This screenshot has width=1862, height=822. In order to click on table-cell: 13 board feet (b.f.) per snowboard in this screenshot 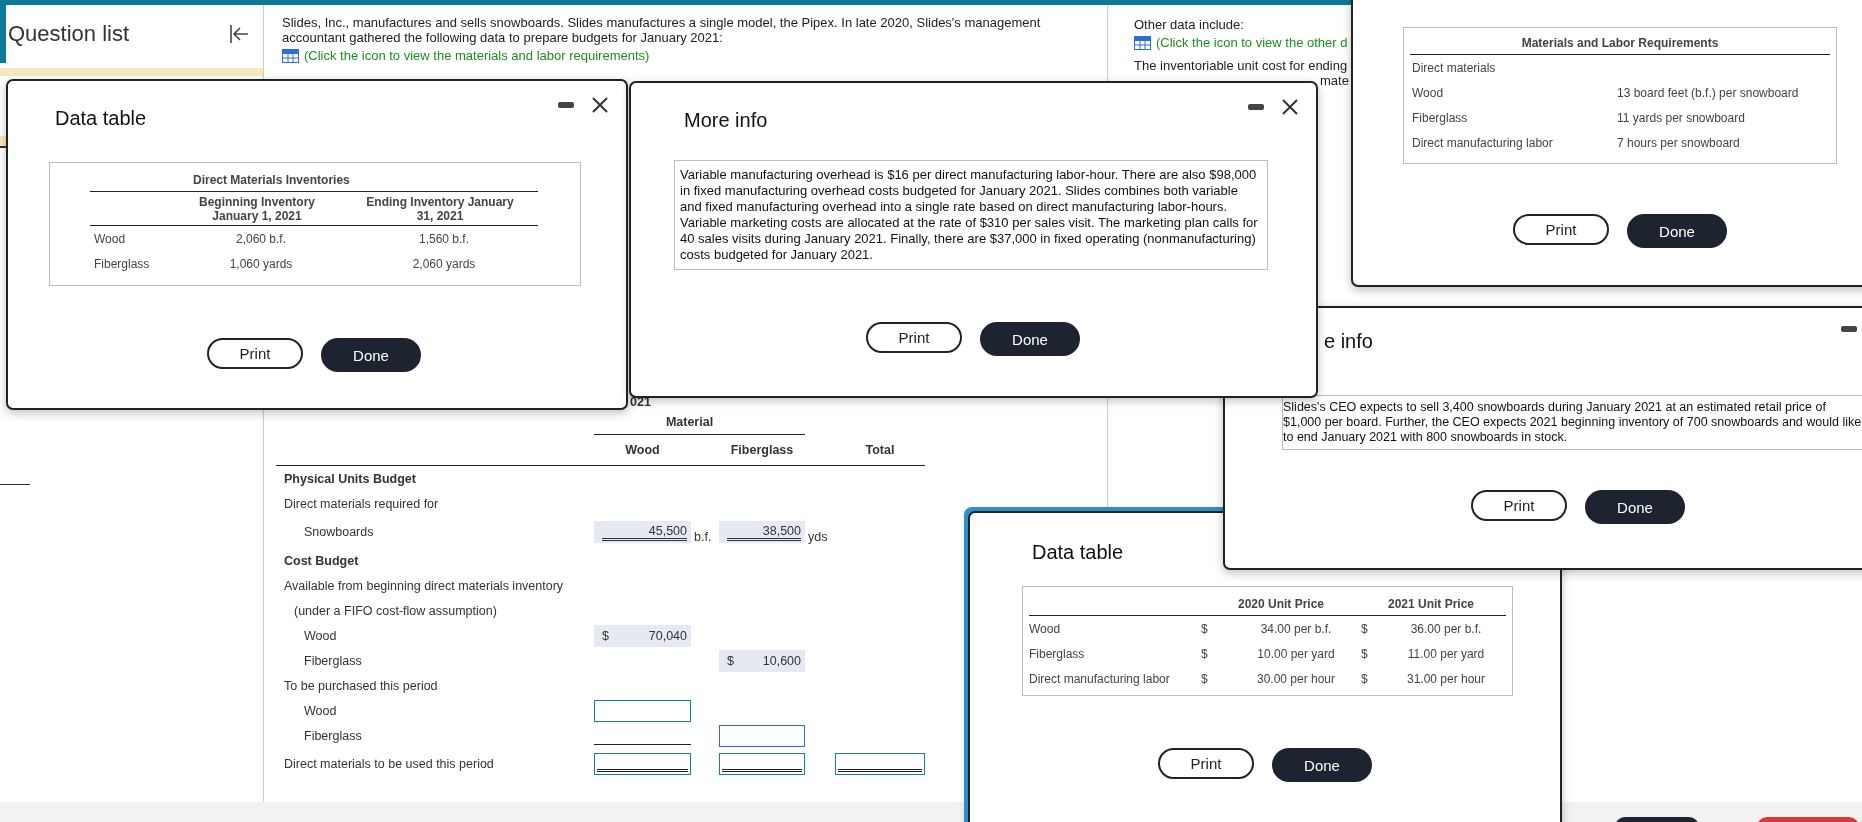, I will do `click(1708, 92)`.